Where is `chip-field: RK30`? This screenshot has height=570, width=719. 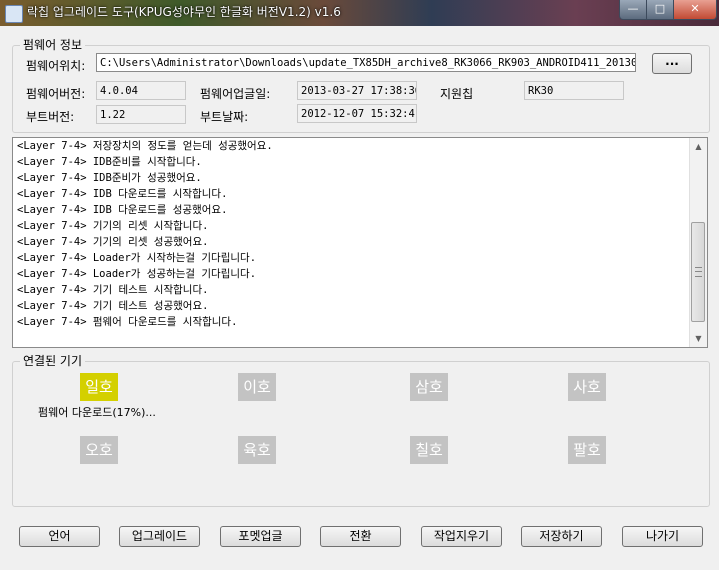
chip-field: RK30 is located at coordinates (574, 90).